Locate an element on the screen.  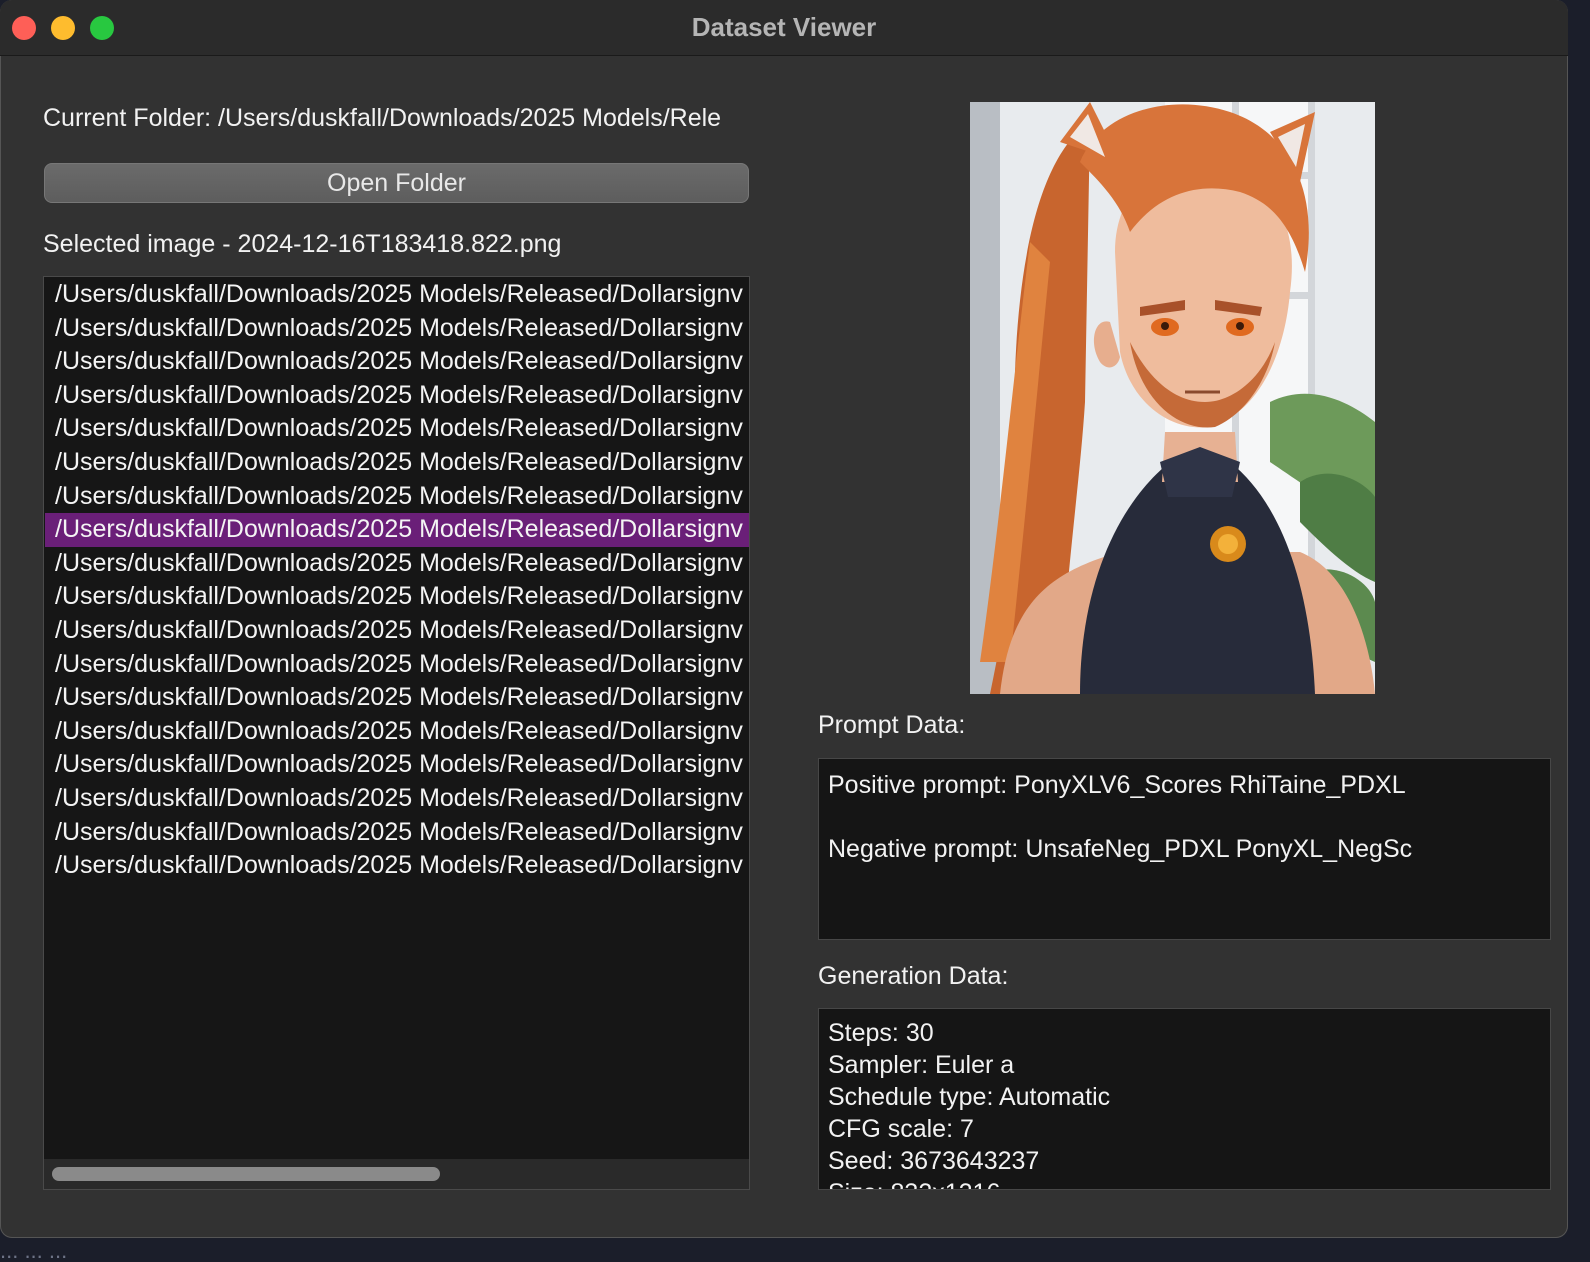
generation-line: CFG scale: 7 is located at coordinates (901, 1129).